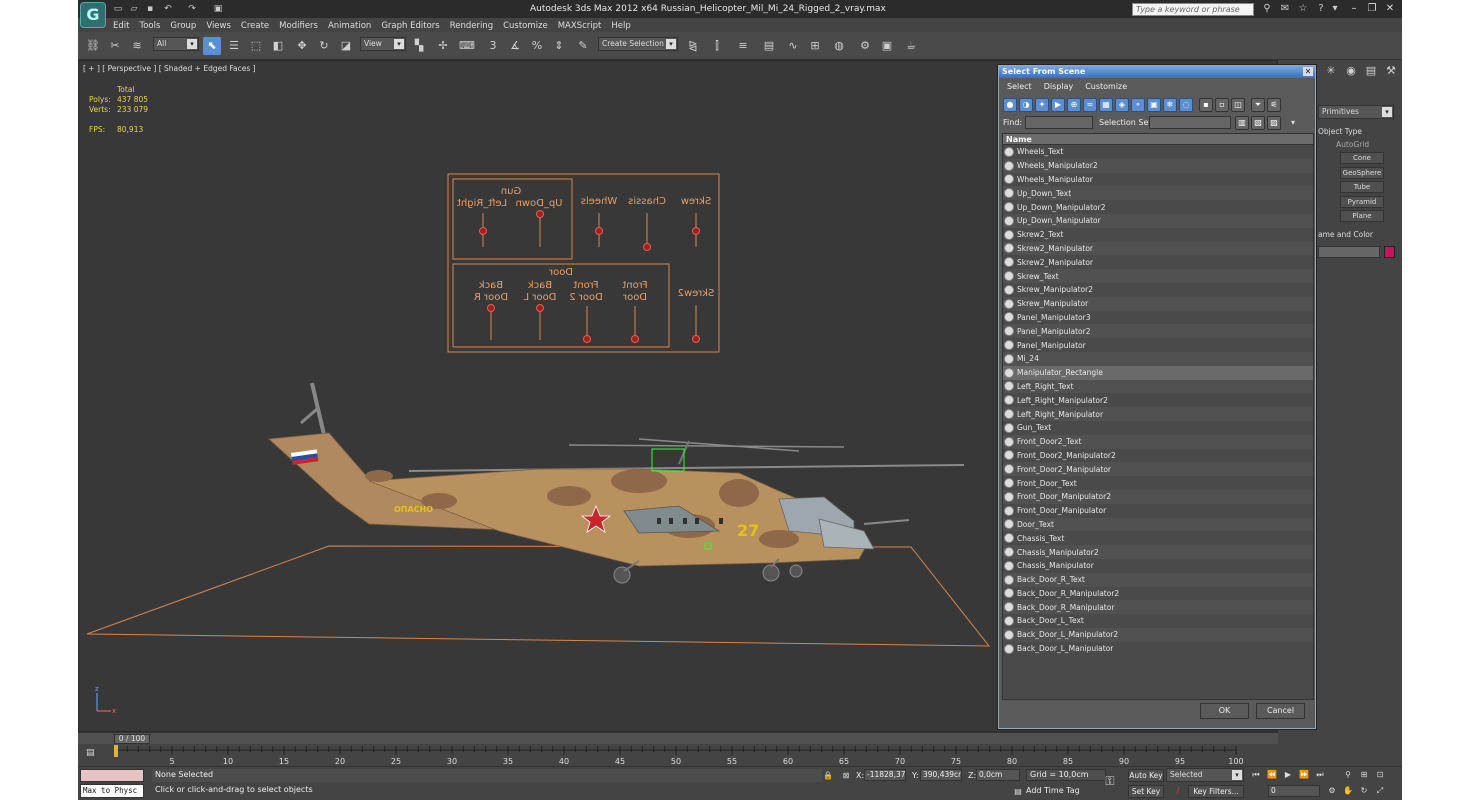  I want to click on zoom-icon: ⚲, so click(1348, 775).